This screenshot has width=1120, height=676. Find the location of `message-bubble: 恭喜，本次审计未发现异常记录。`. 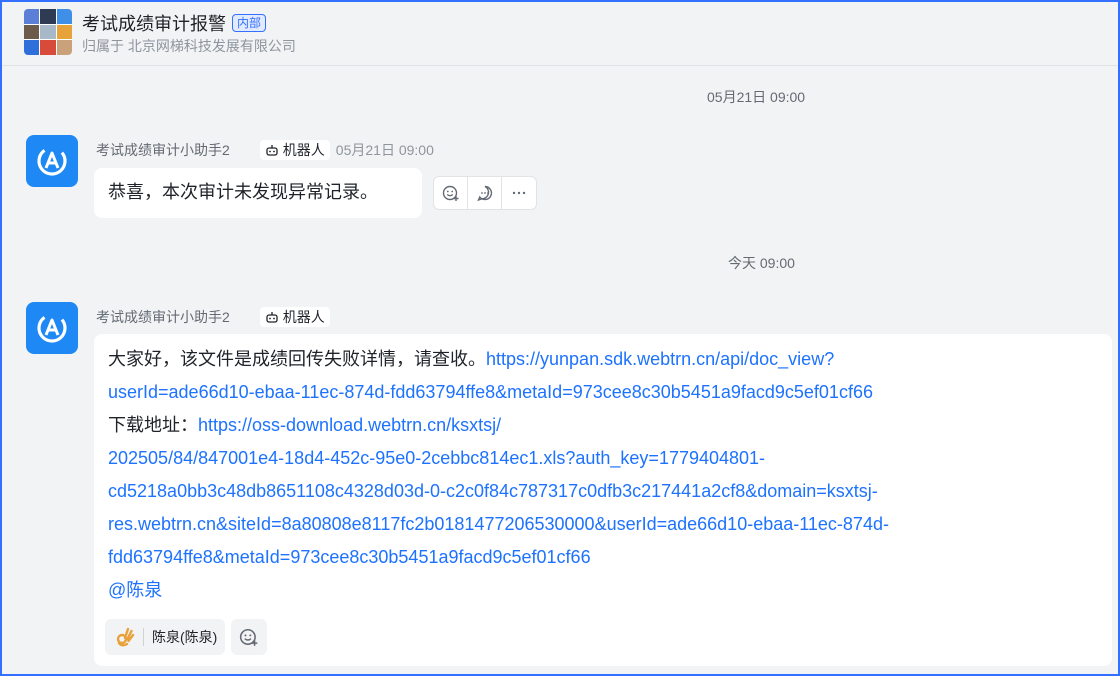

message-bubble: 恭喜，本次审计未发现异常记录。 is located at coordinates (258, 193).